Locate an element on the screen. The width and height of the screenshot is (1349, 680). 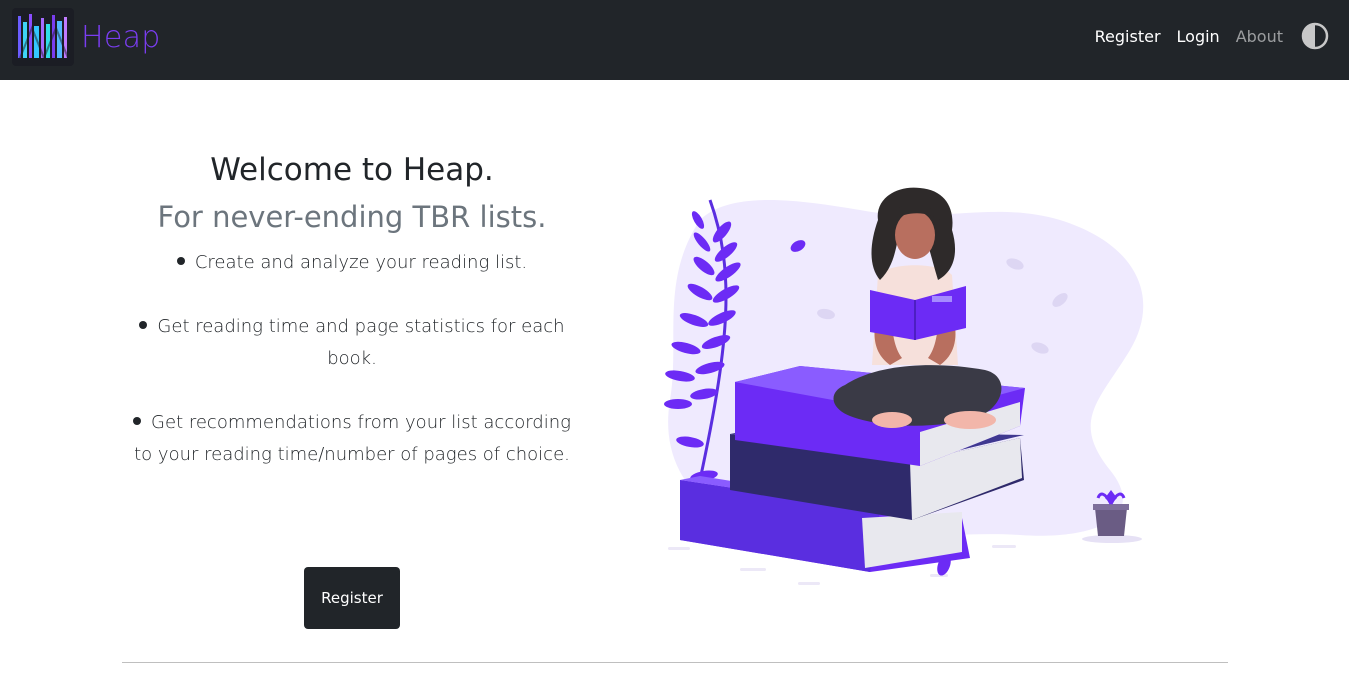
section-divider is located at coordinates (675, 662).